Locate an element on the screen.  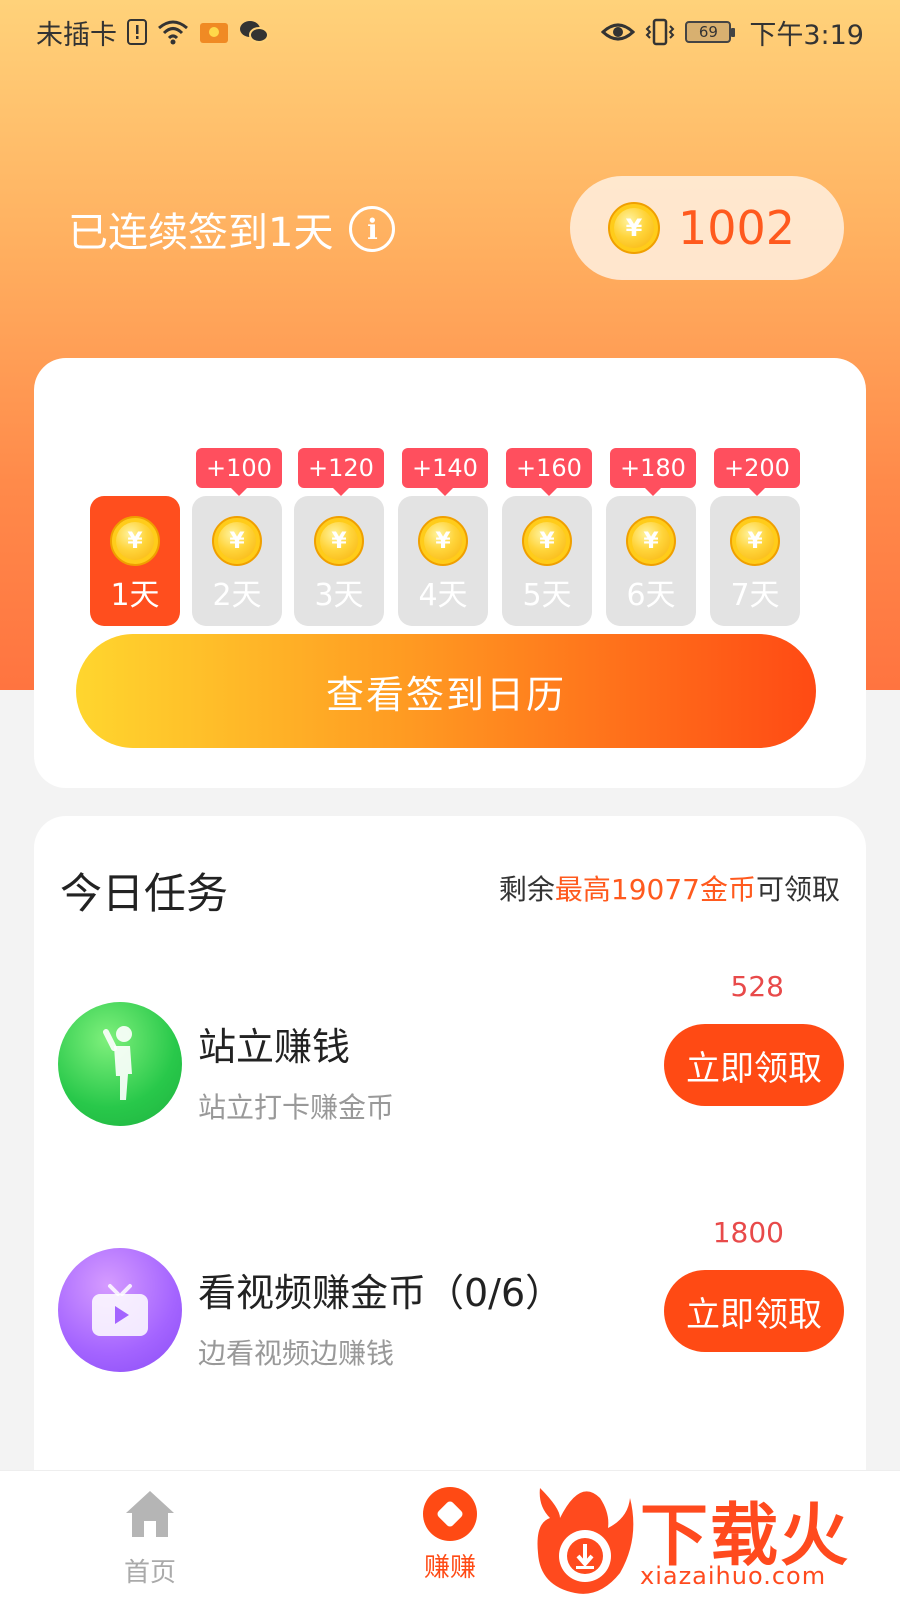
bonus-badge: +200 is located at coordinates (757, 472).